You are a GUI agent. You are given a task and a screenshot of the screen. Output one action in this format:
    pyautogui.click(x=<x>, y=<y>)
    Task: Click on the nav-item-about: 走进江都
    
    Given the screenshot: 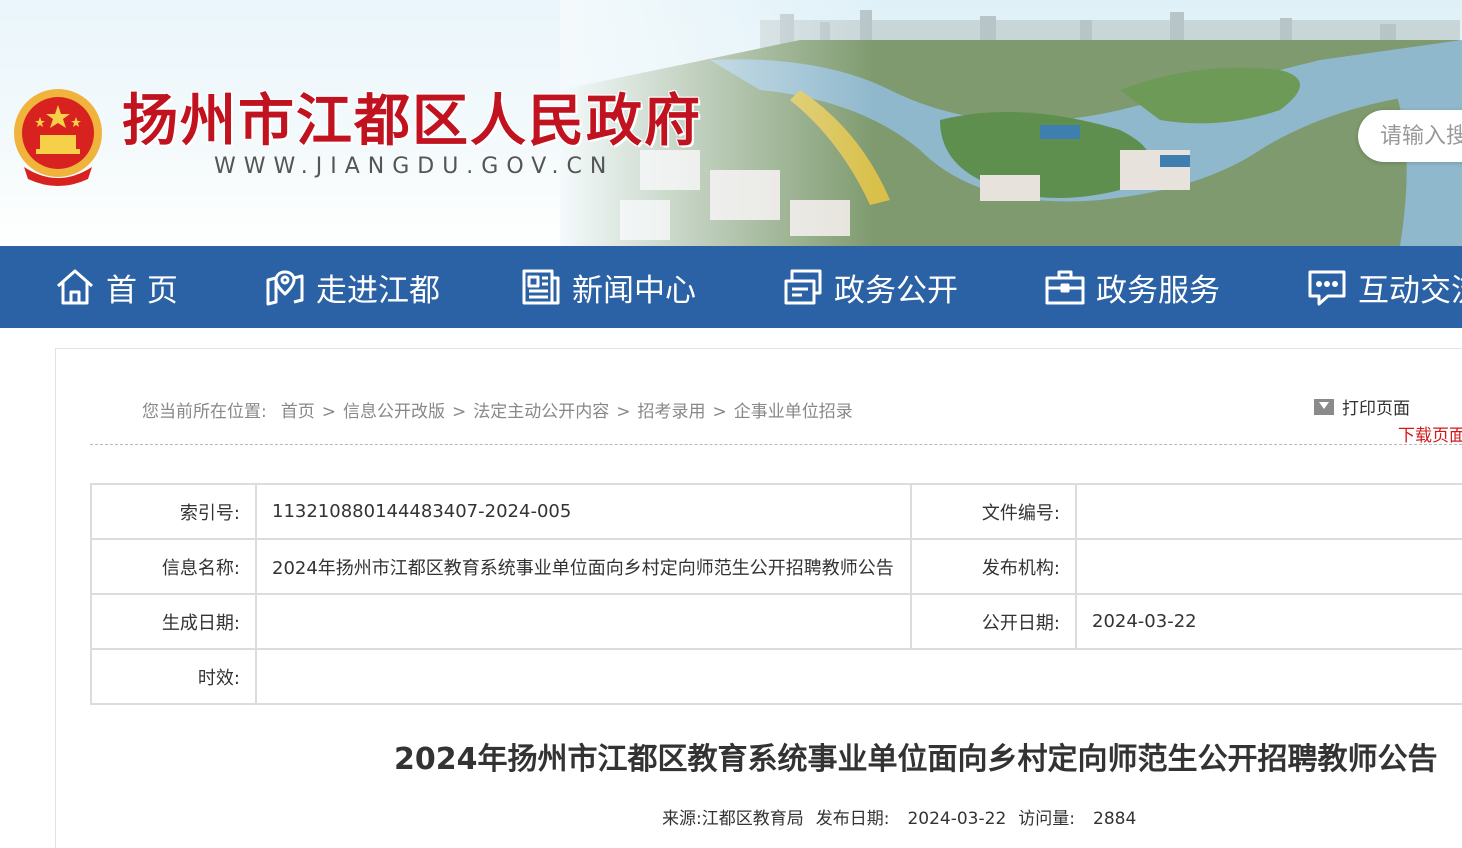 What is the action you would take?
    pyautogui.click(x=352, y=287)
    